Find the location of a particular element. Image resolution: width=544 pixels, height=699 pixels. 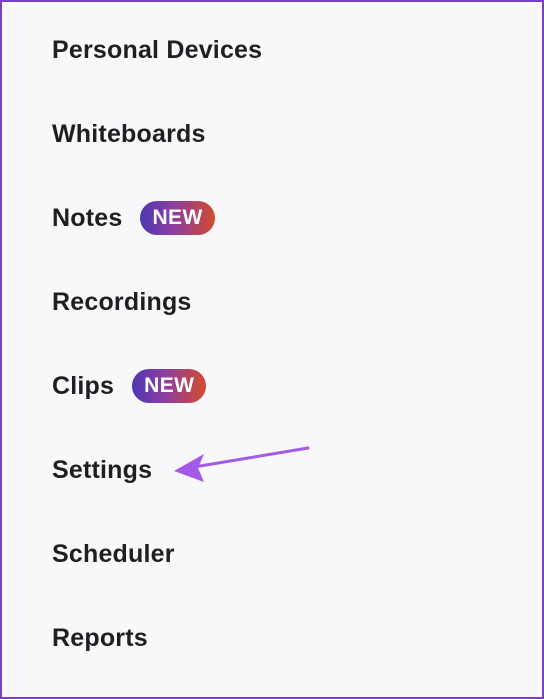

menu-item-whiteboards: Whiteboards is located at coordinates (129, 134).